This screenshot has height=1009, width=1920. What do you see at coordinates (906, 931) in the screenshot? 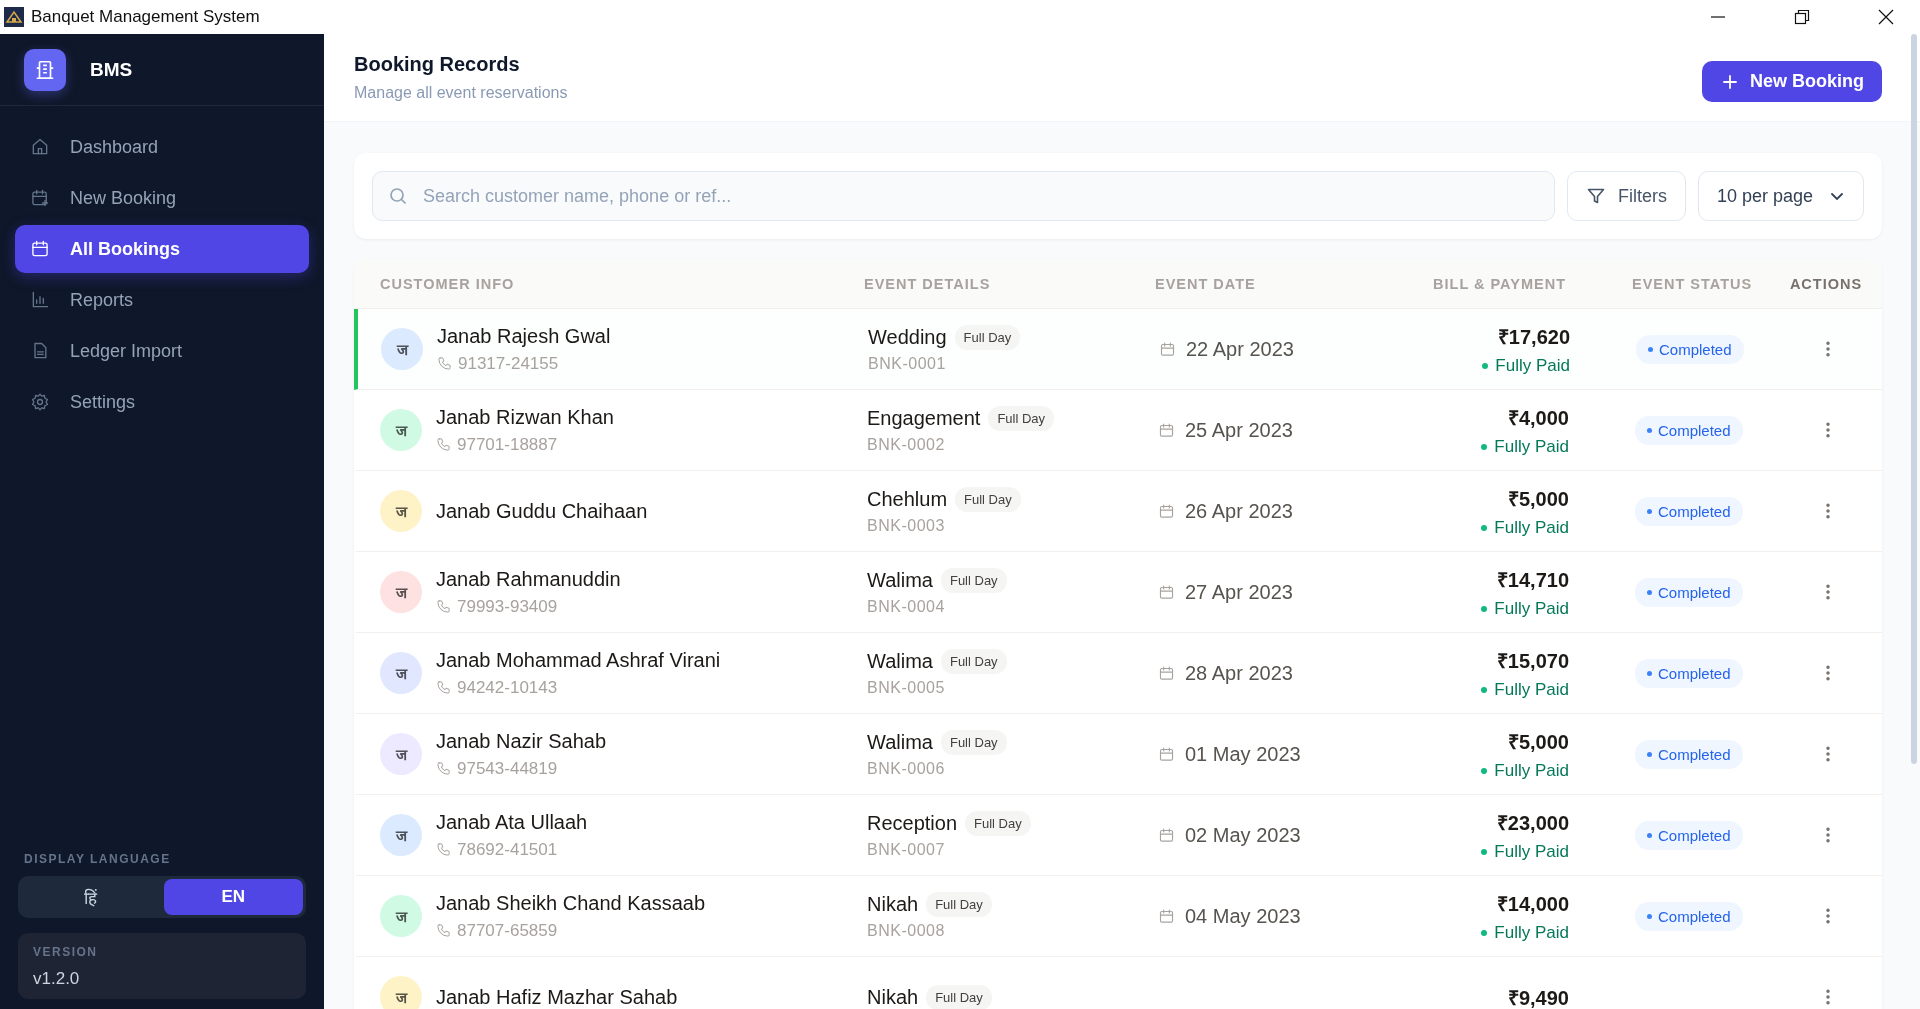
I see `booking-ref: BNK-0008` at bounding box center [906, 931].